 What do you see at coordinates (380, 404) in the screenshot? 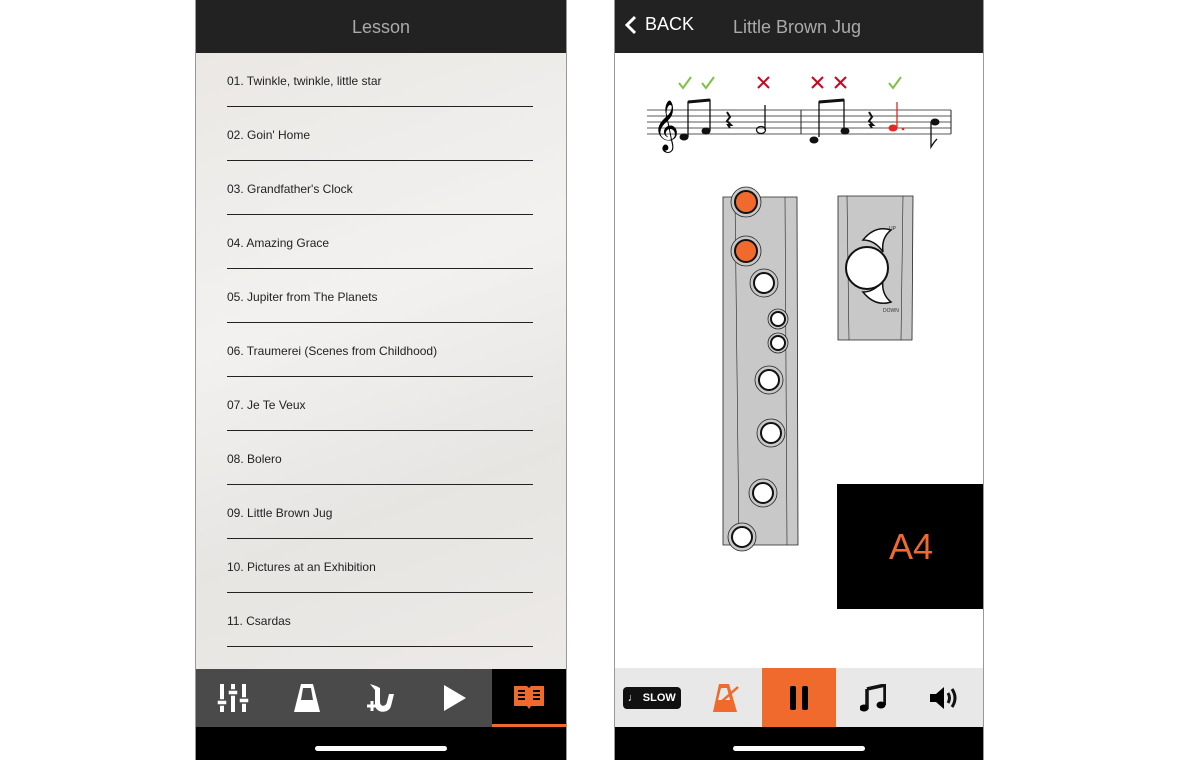
I see `song-item: 07. Je Te Veux` at bounding box center [380, 404].